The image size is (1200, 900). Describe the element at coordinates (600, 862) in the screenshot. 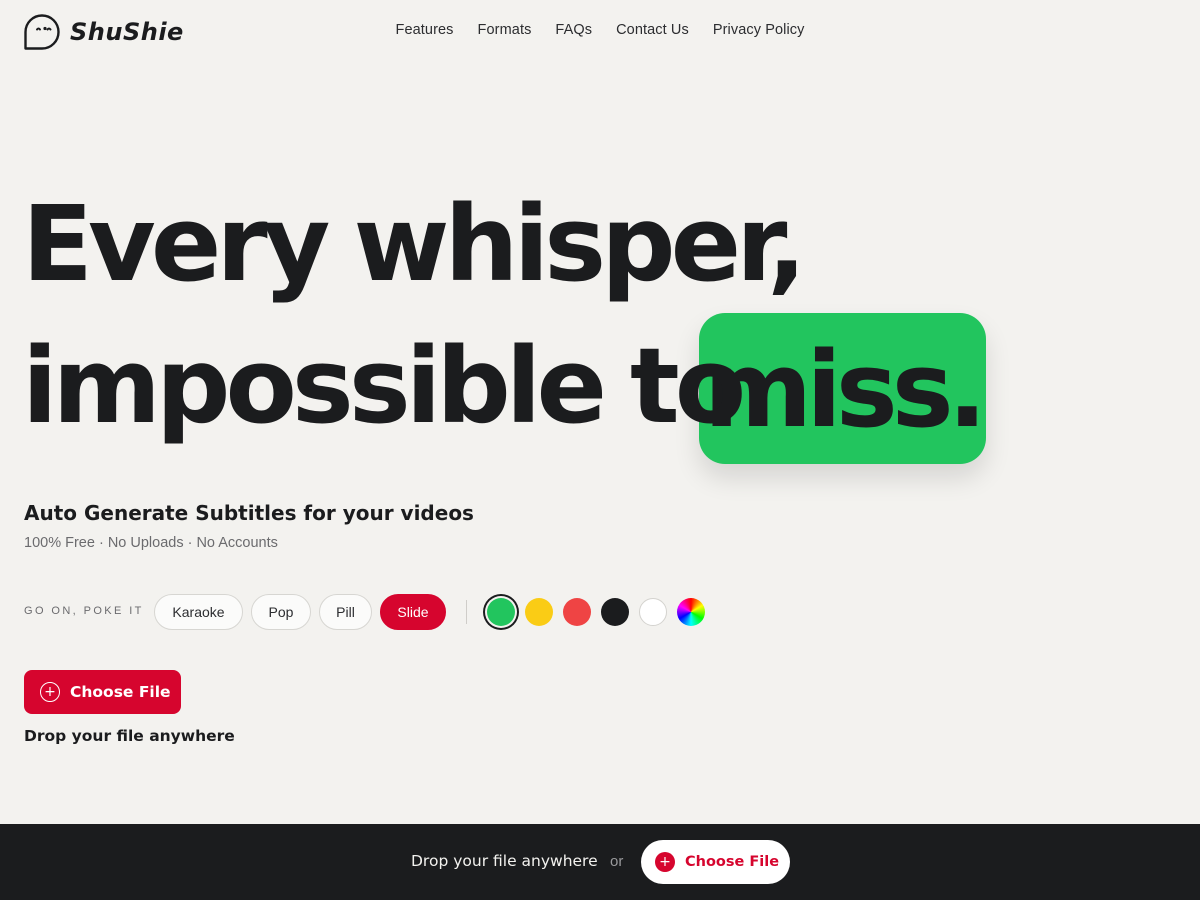

I see `bottom-upload-bar: Drop your file anywhere or + Choose File` at that location.